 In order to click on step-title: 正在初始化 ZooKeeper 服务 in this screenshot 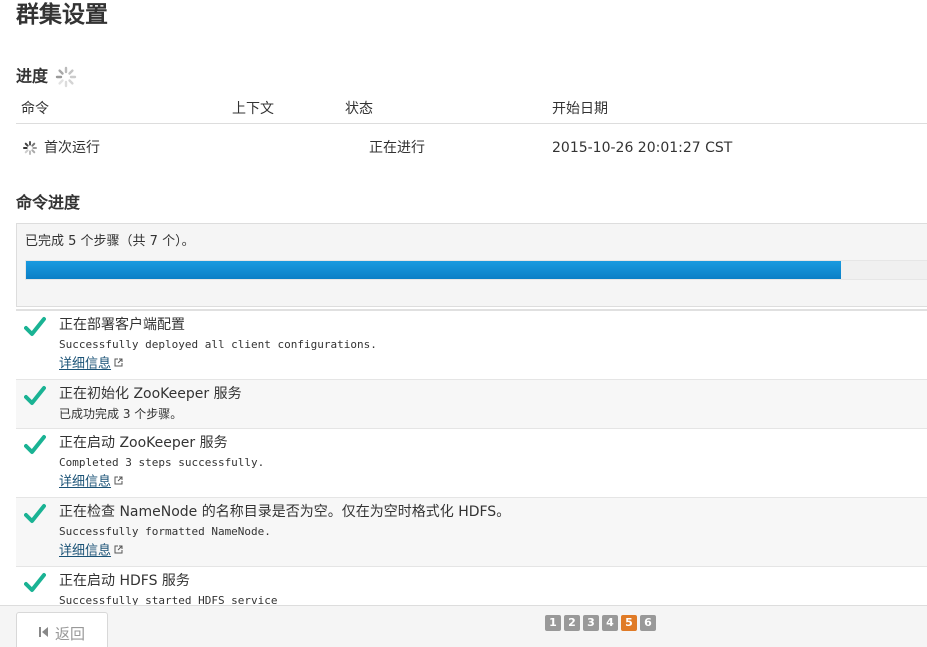, I will do `click(150, 394)`.